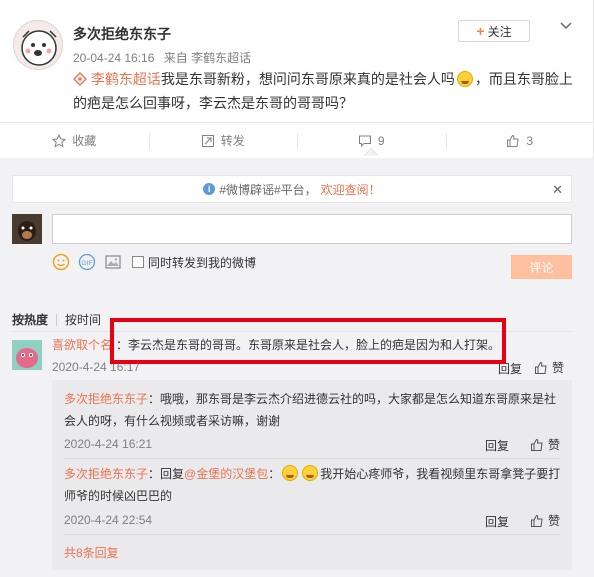 This screenshot has width=594, height=577. I want to click on chevron-down-icon, so click(566, 26).